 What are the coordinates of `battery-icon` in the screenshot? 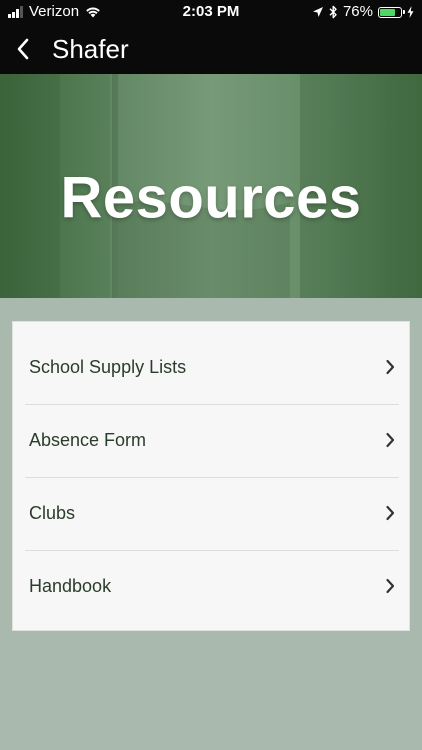 It's located at (391, 12).